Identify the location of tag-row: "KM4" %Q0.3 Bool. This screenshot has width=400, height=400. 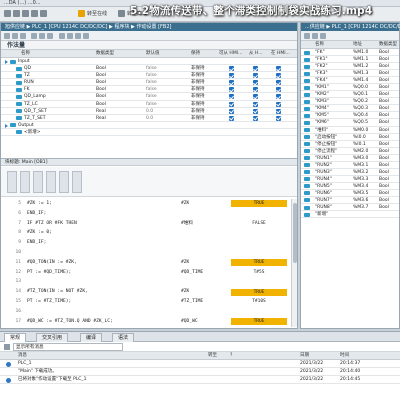
(350, 109).